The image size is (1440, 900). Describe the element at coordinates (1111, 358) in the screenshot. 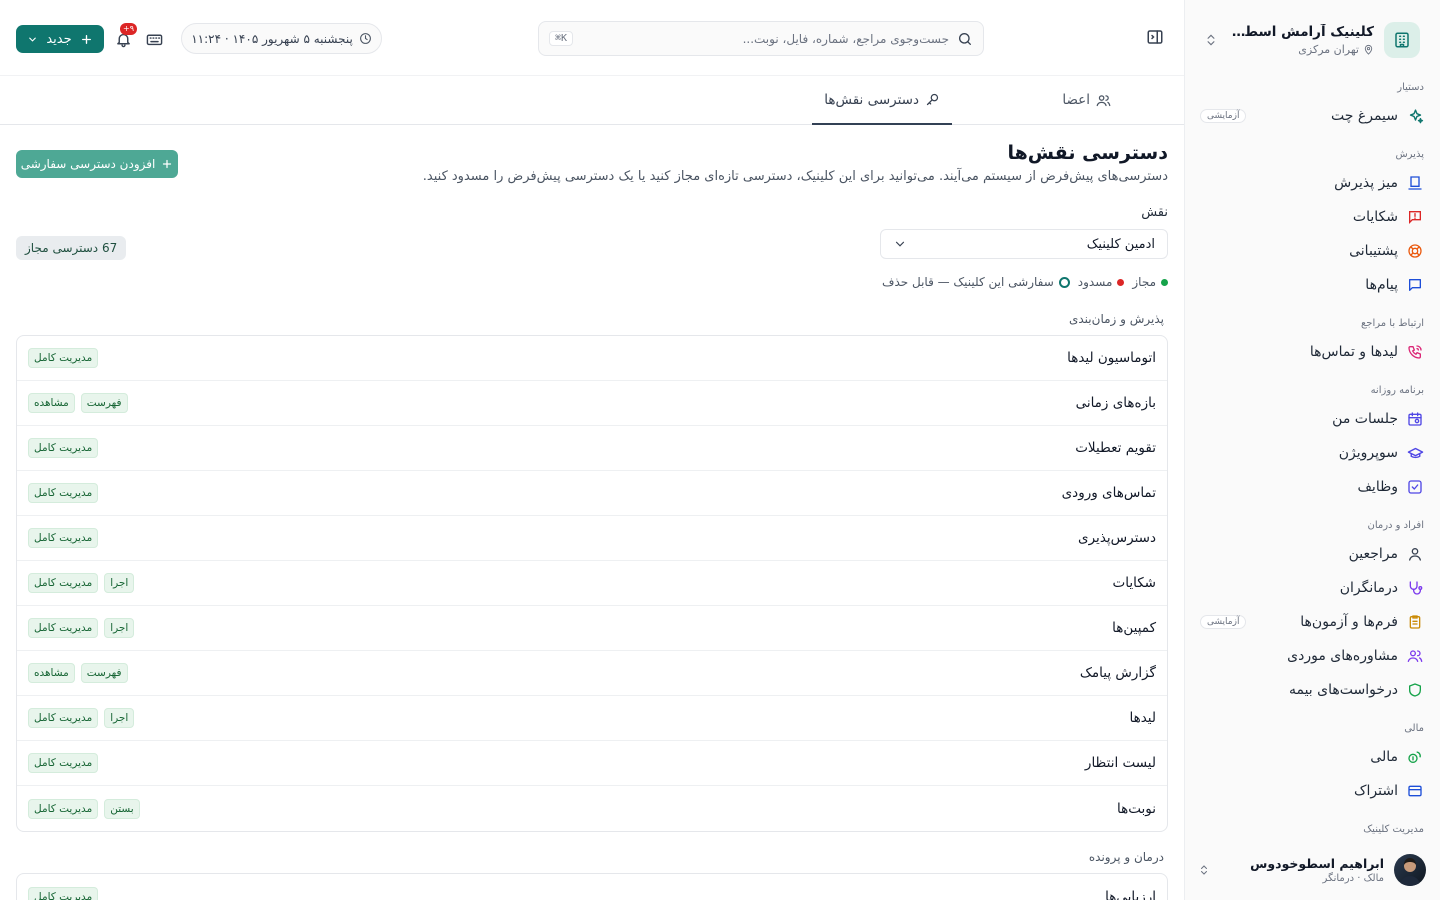

I see `permission-name: اتوماسیون لیدها` at that location.